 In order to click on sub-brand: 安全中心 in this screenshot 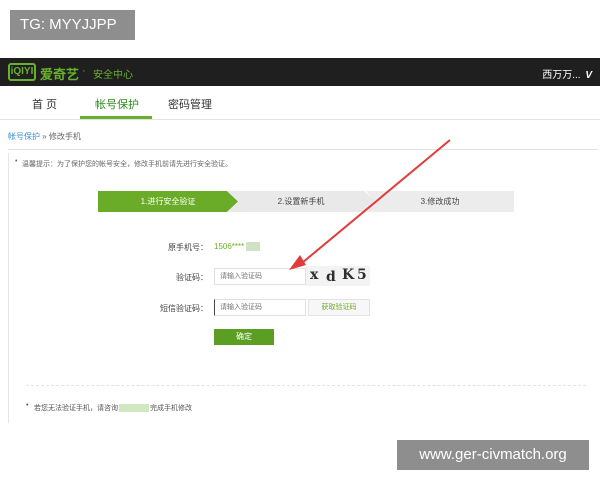, I will do `click(113, 75)`.